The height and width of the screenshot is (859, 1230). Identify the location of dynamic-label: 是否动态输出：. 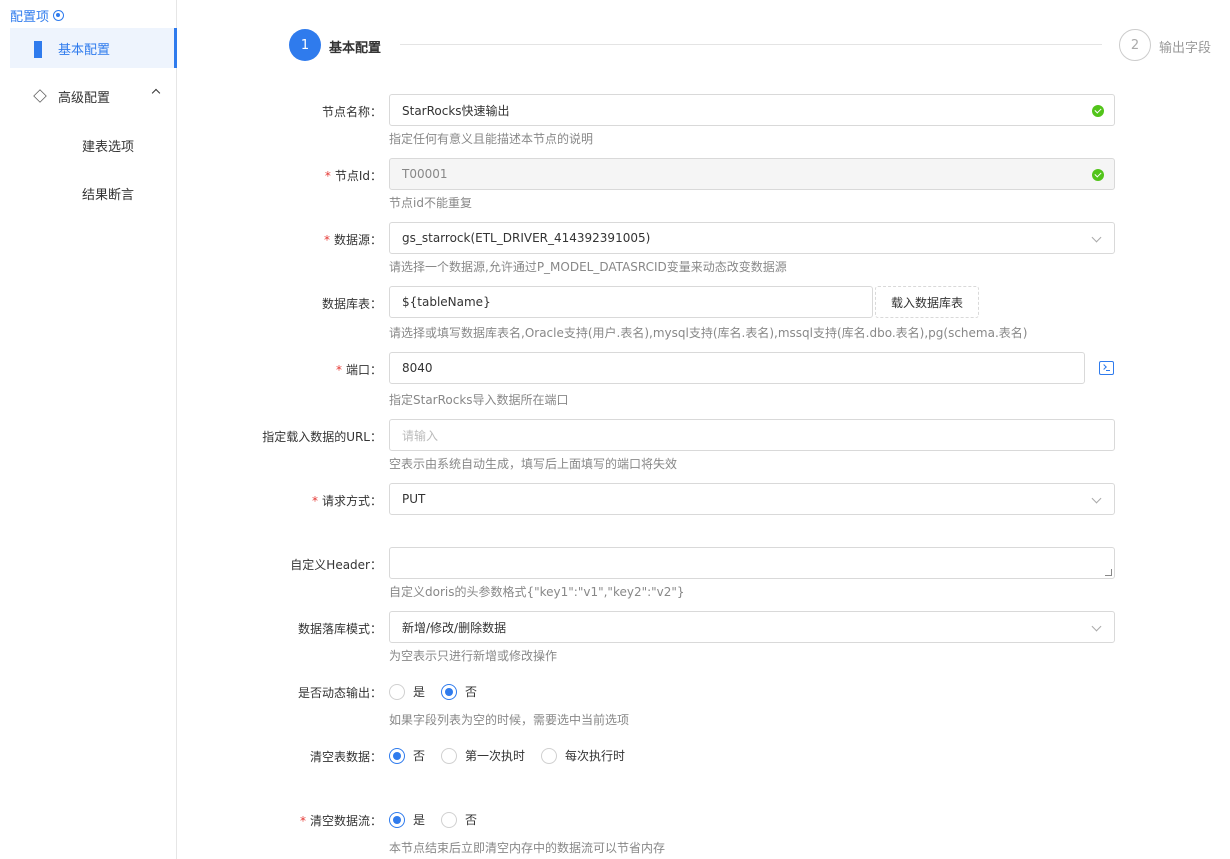
(339, 693).